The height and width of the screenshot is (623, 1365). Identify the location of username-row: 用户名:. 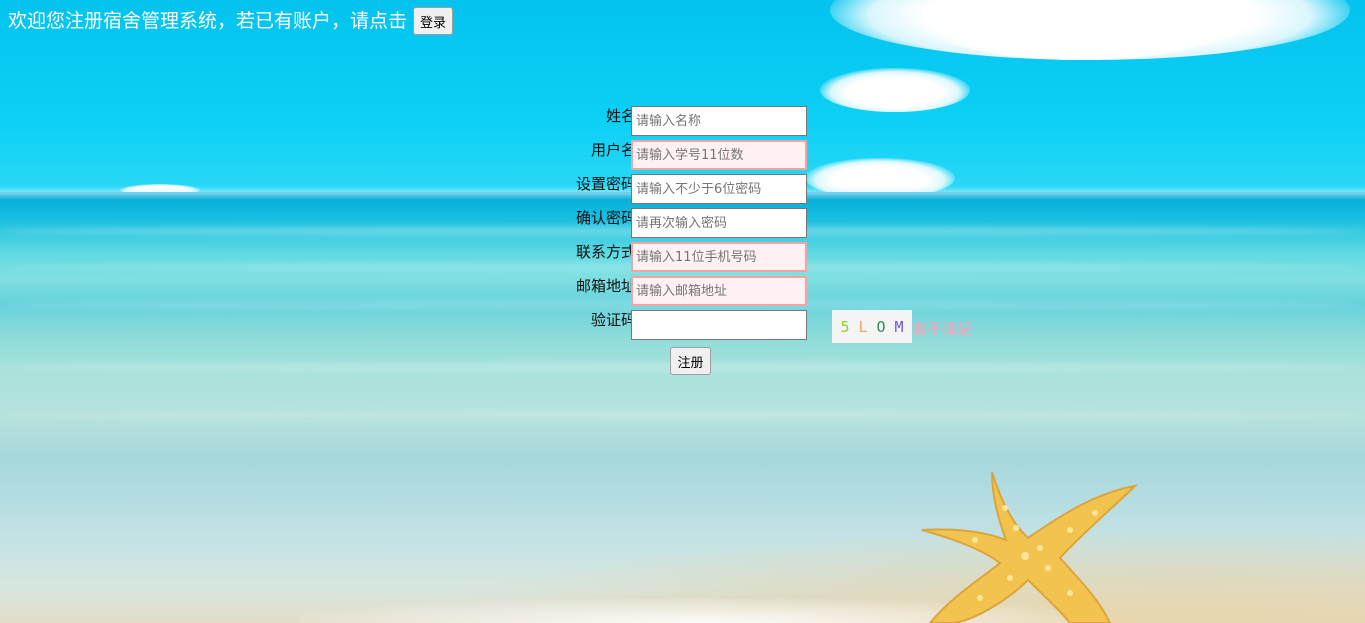
(670, 155).